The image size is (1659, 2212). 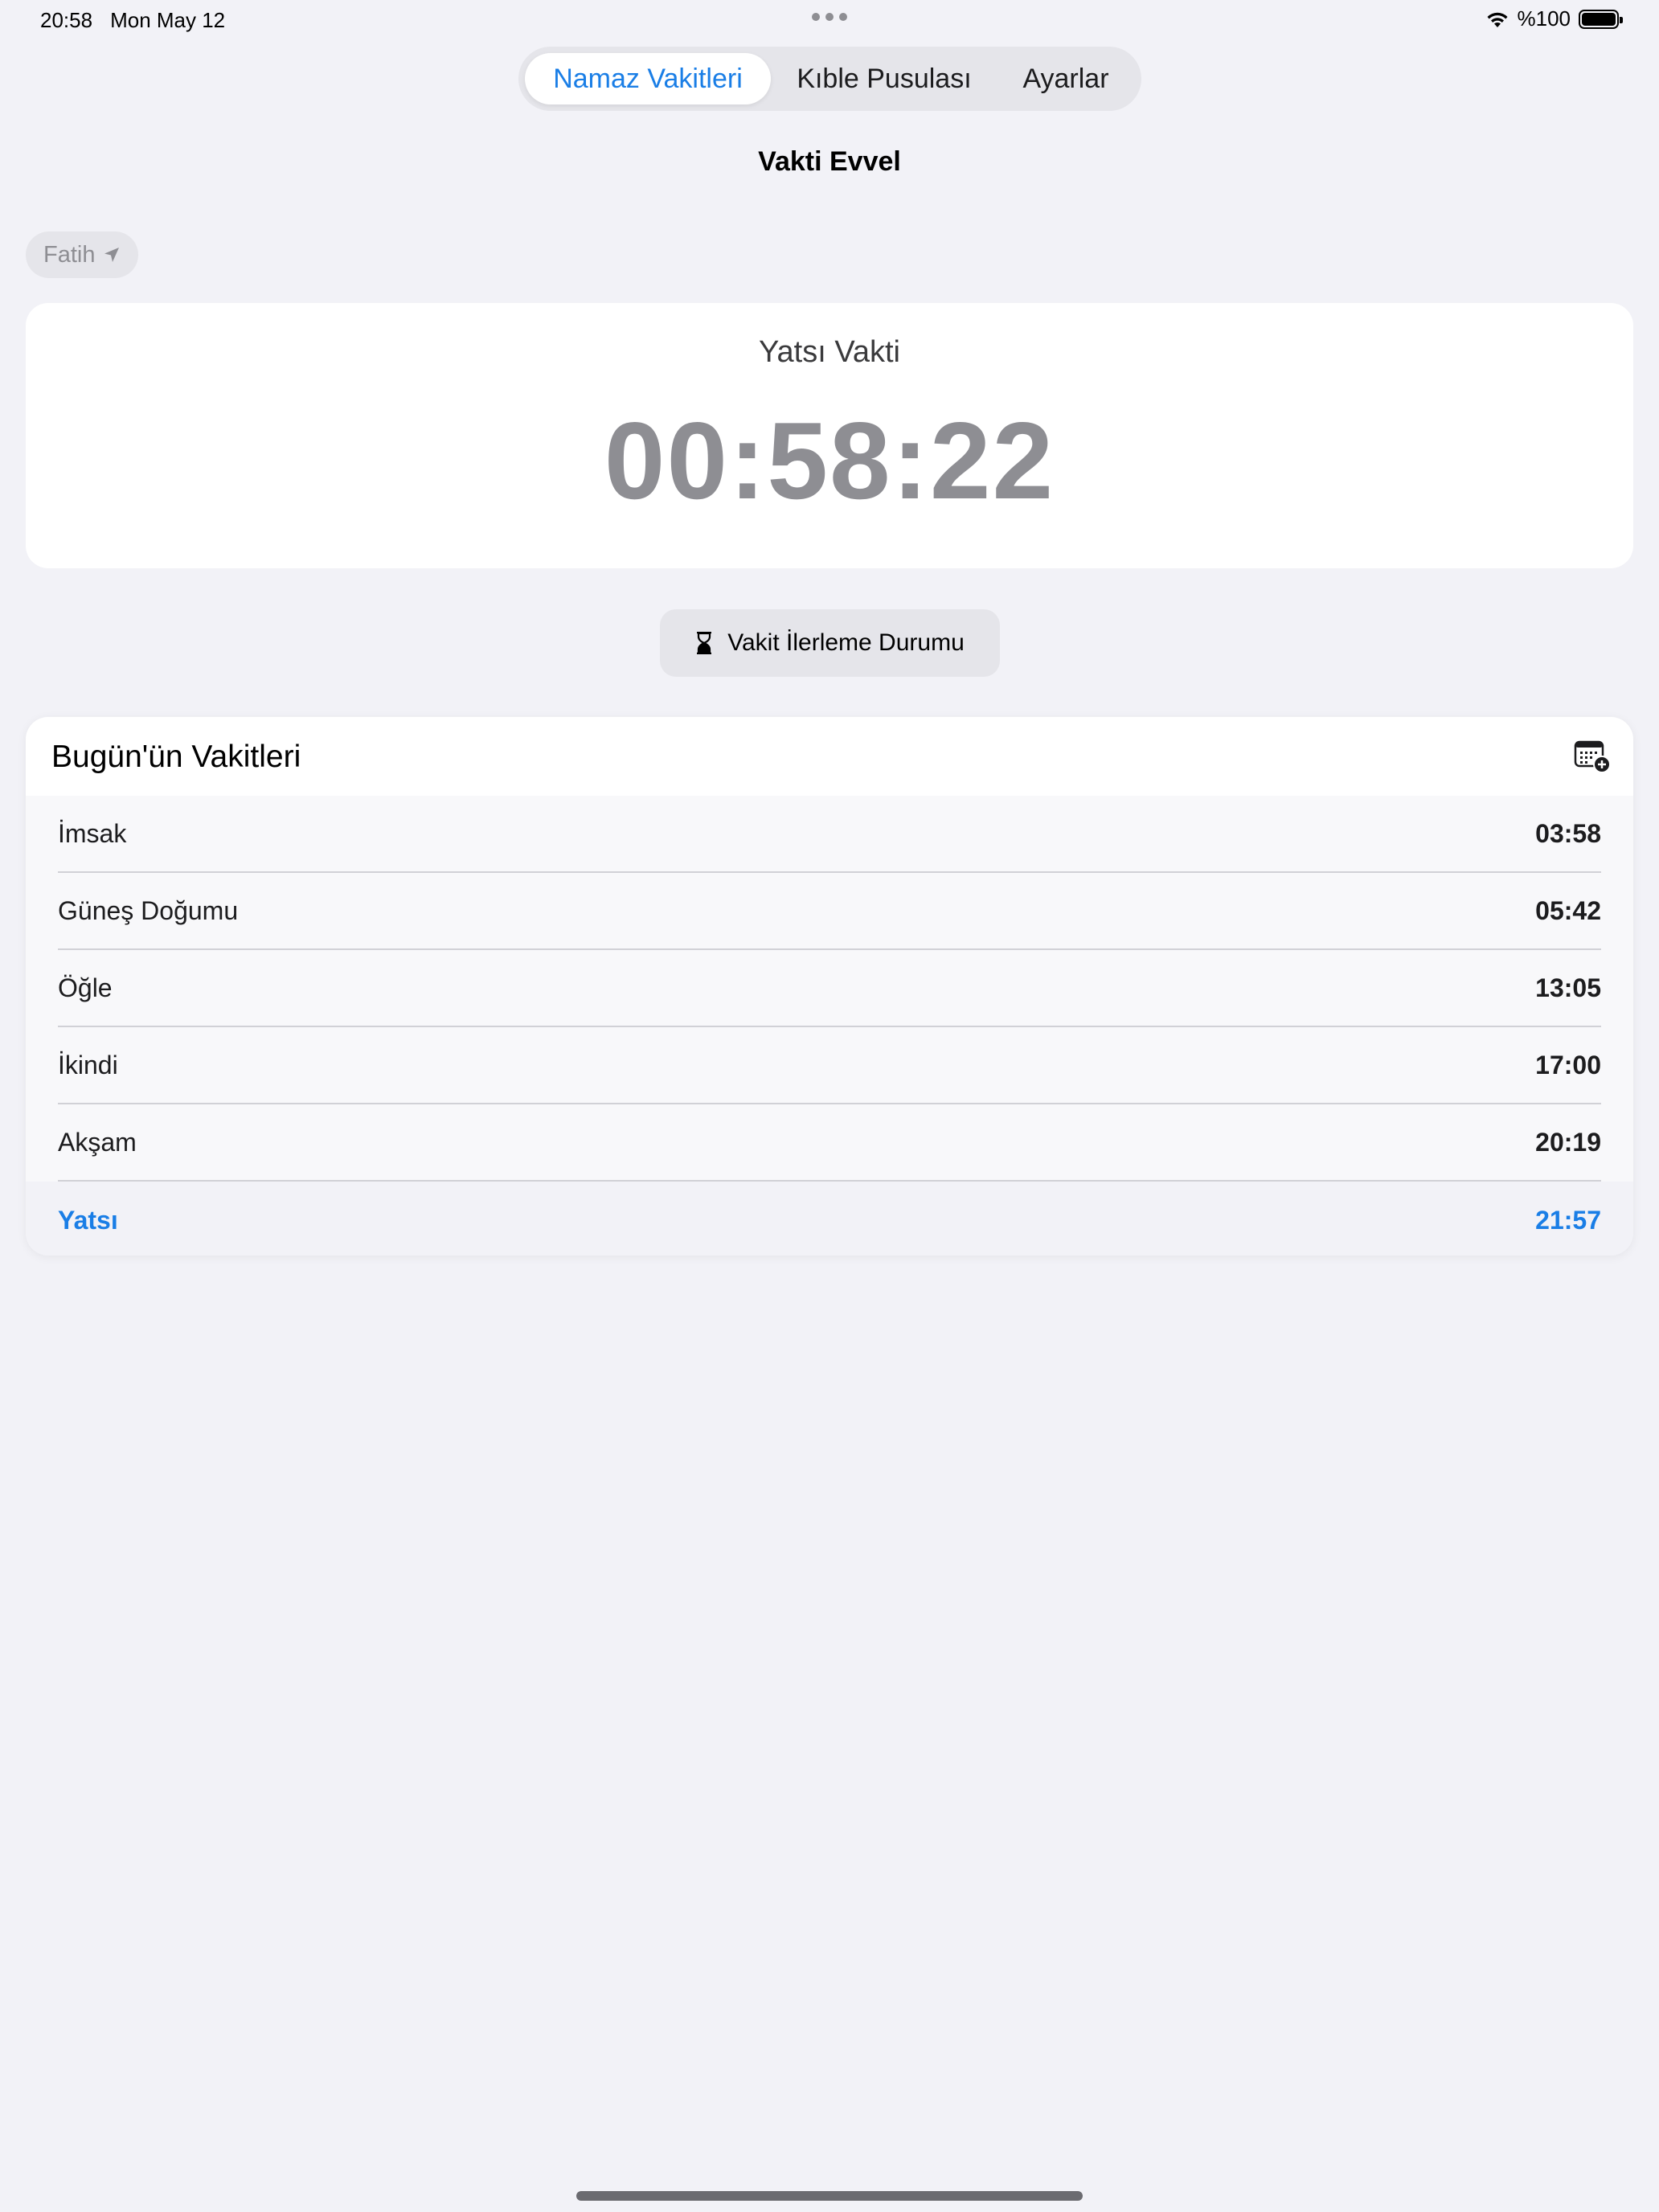 What do you see at coordinates (829, 1219) in the screenshot?
I see `prayer-row-yatsi-current: Yatsı 21:57` at bounding box center [829, 1219].